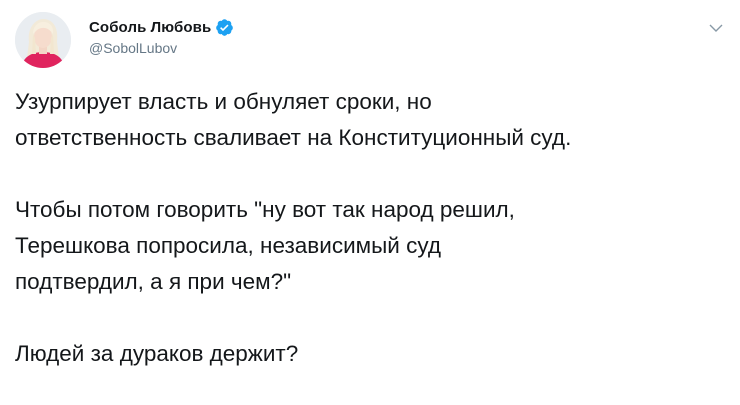 The width and height of the screenshot is (740, 405). I want to click on author-display-name: Соболь Любовь, so click(150, 27).